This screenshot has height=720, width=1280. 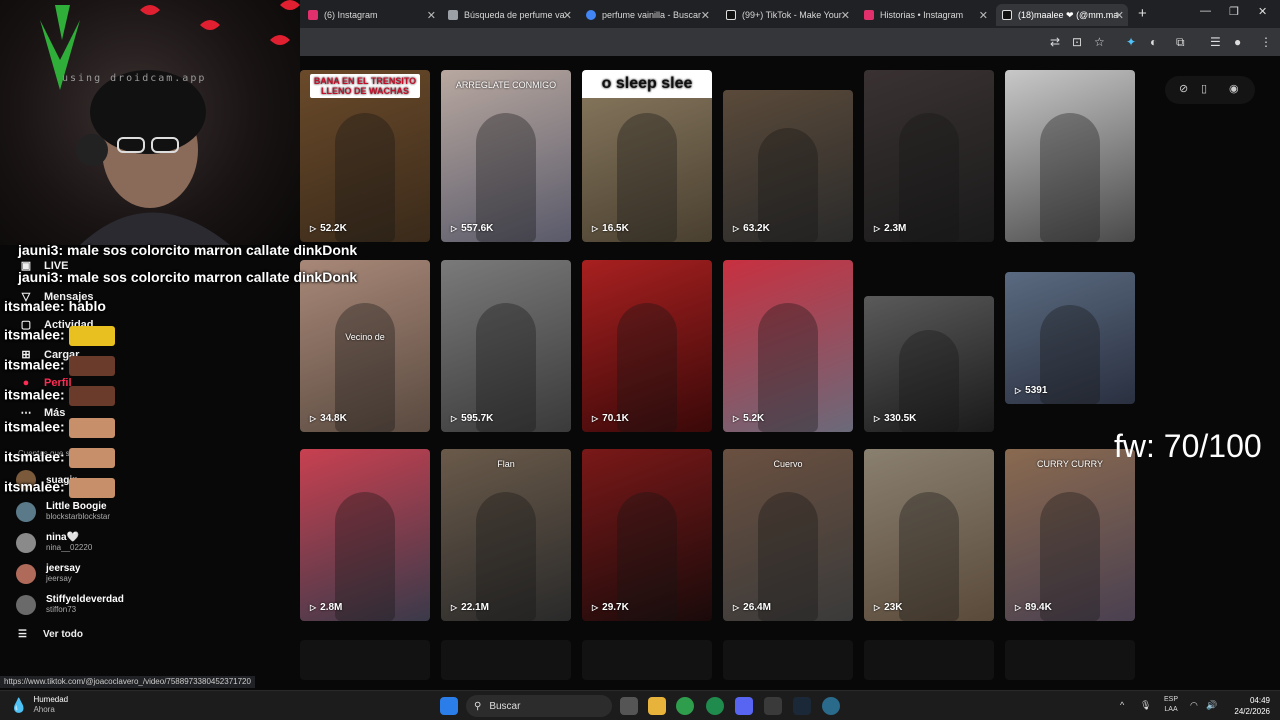 I want to click on tray-overflow-icon: ^, so click(x=1122, y=705).